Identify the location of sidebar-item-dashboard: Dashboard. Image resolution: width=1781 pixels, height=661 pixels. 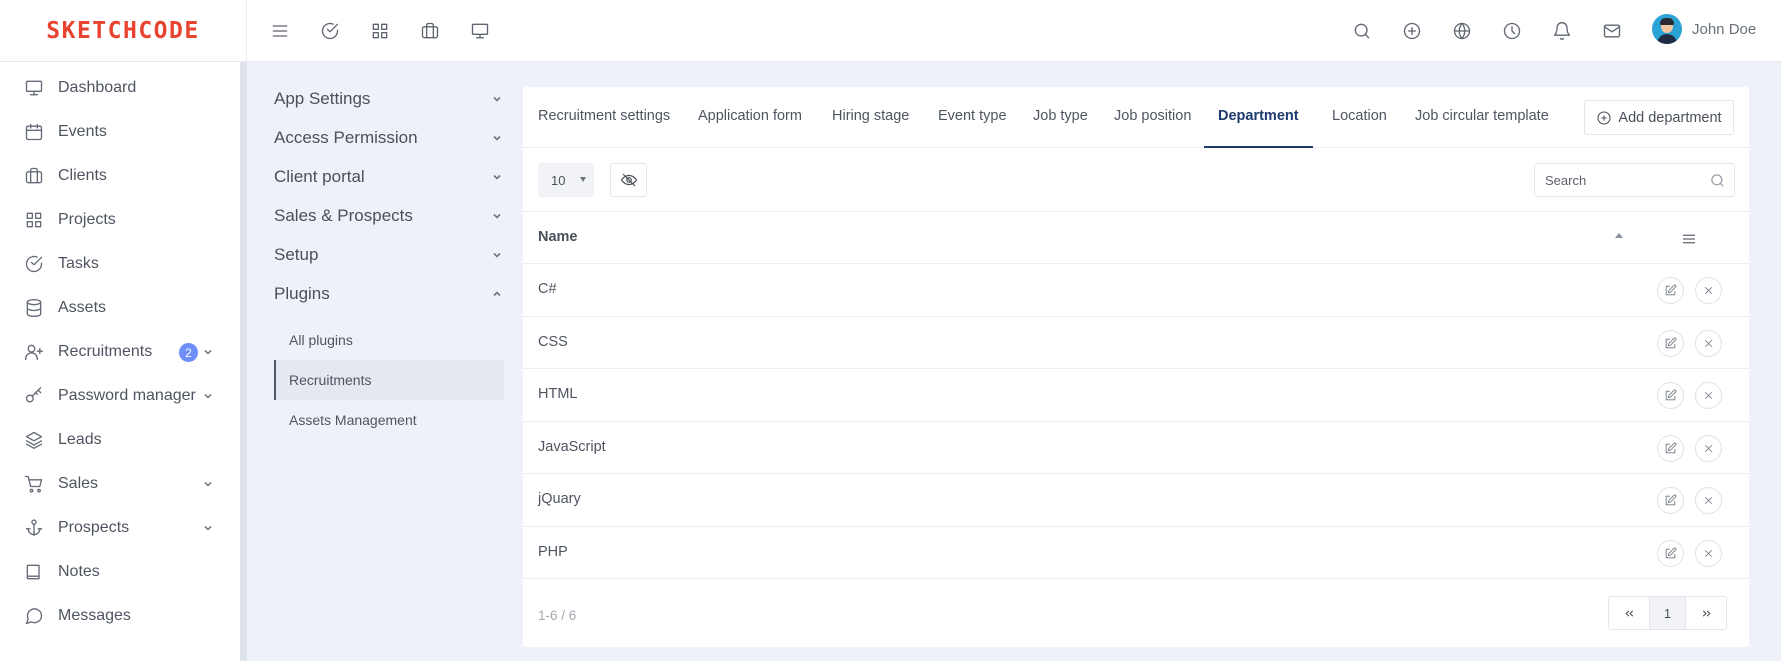
(120, 88).